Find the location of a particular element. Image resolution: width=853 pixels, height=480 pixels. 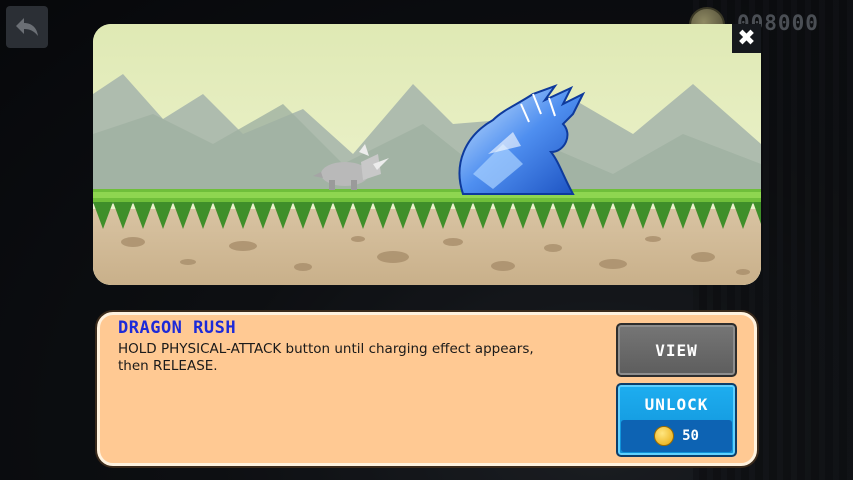

close-button: ✖ is located at coordinates (746, 38).